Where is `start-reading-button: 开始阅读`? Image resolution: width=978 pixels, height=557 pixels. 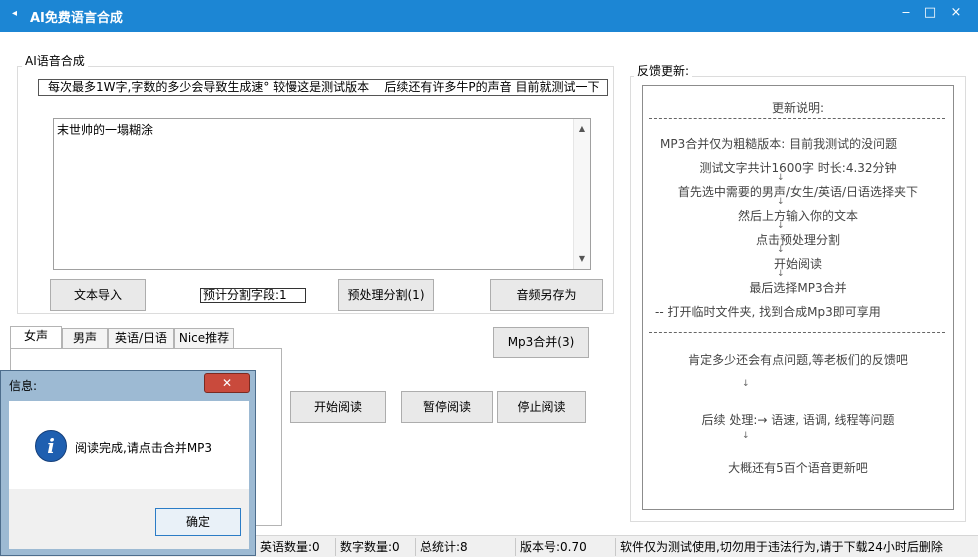
start-reading-button: 开始阅读 is located at coordinates (338, 407).